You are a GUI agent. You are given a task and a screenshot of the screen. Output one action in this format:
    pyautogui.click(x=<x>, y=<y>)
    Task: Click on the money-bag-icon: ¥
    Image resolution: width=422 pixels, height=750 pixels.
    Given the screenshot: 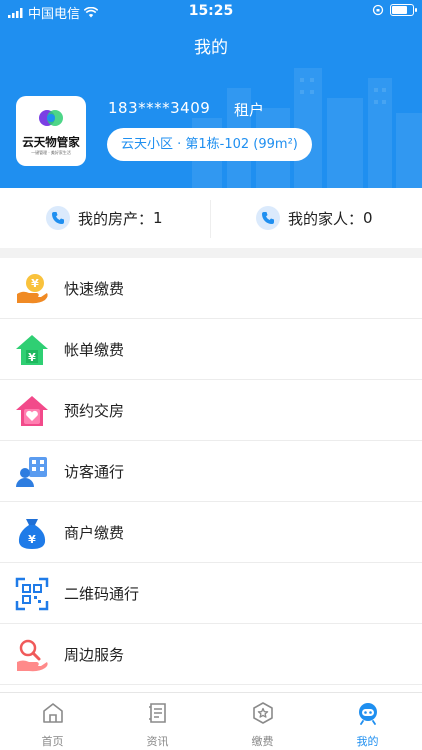 What is the action you would take?
    pyautogui.click(x=32, y=534)
    